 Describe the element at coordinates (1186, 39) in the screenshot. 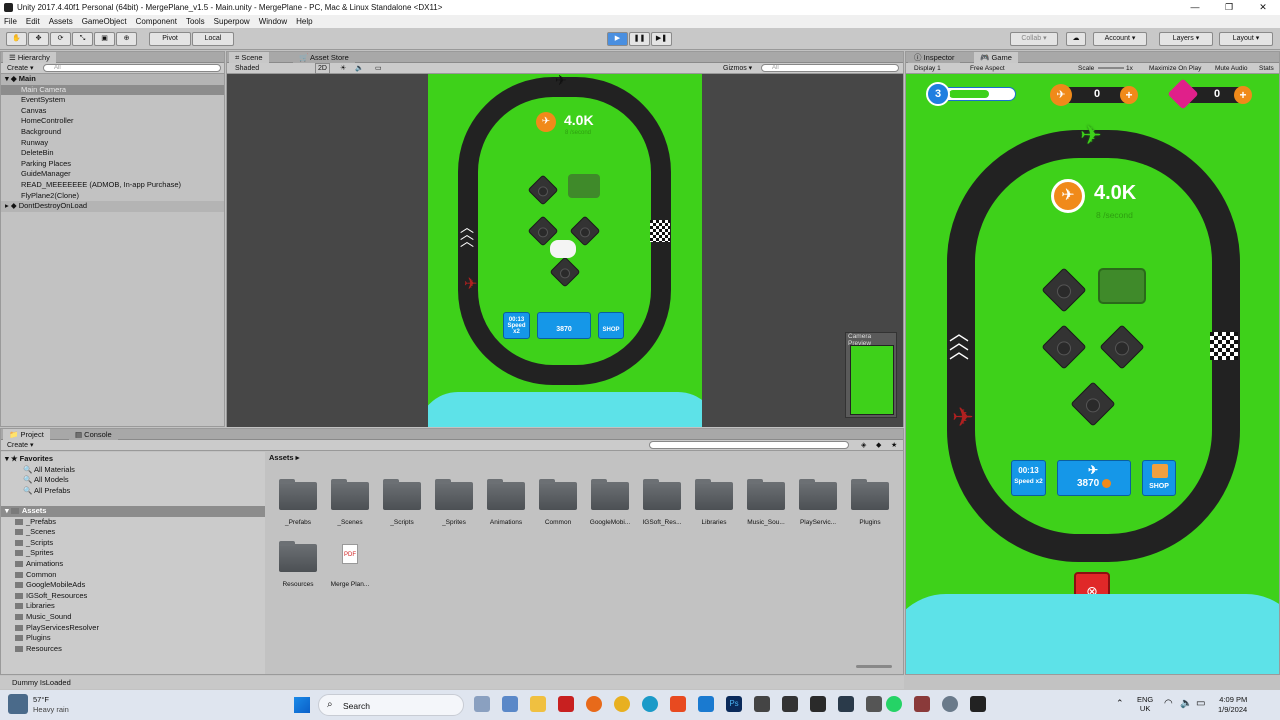

I see `layers-dropdown: Layers ▾` at that location.